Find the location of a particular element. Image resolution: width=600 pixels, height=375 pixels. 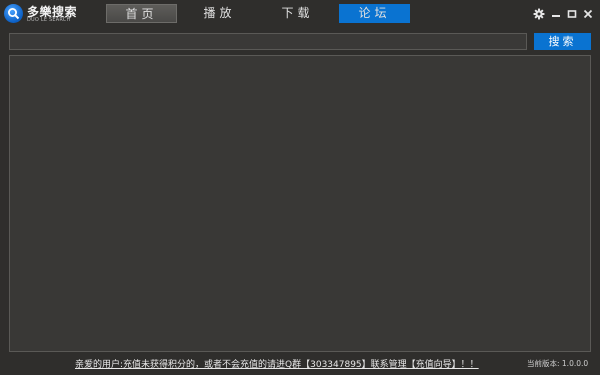

tab-download: 下载 is located at coordinates (297, 13).